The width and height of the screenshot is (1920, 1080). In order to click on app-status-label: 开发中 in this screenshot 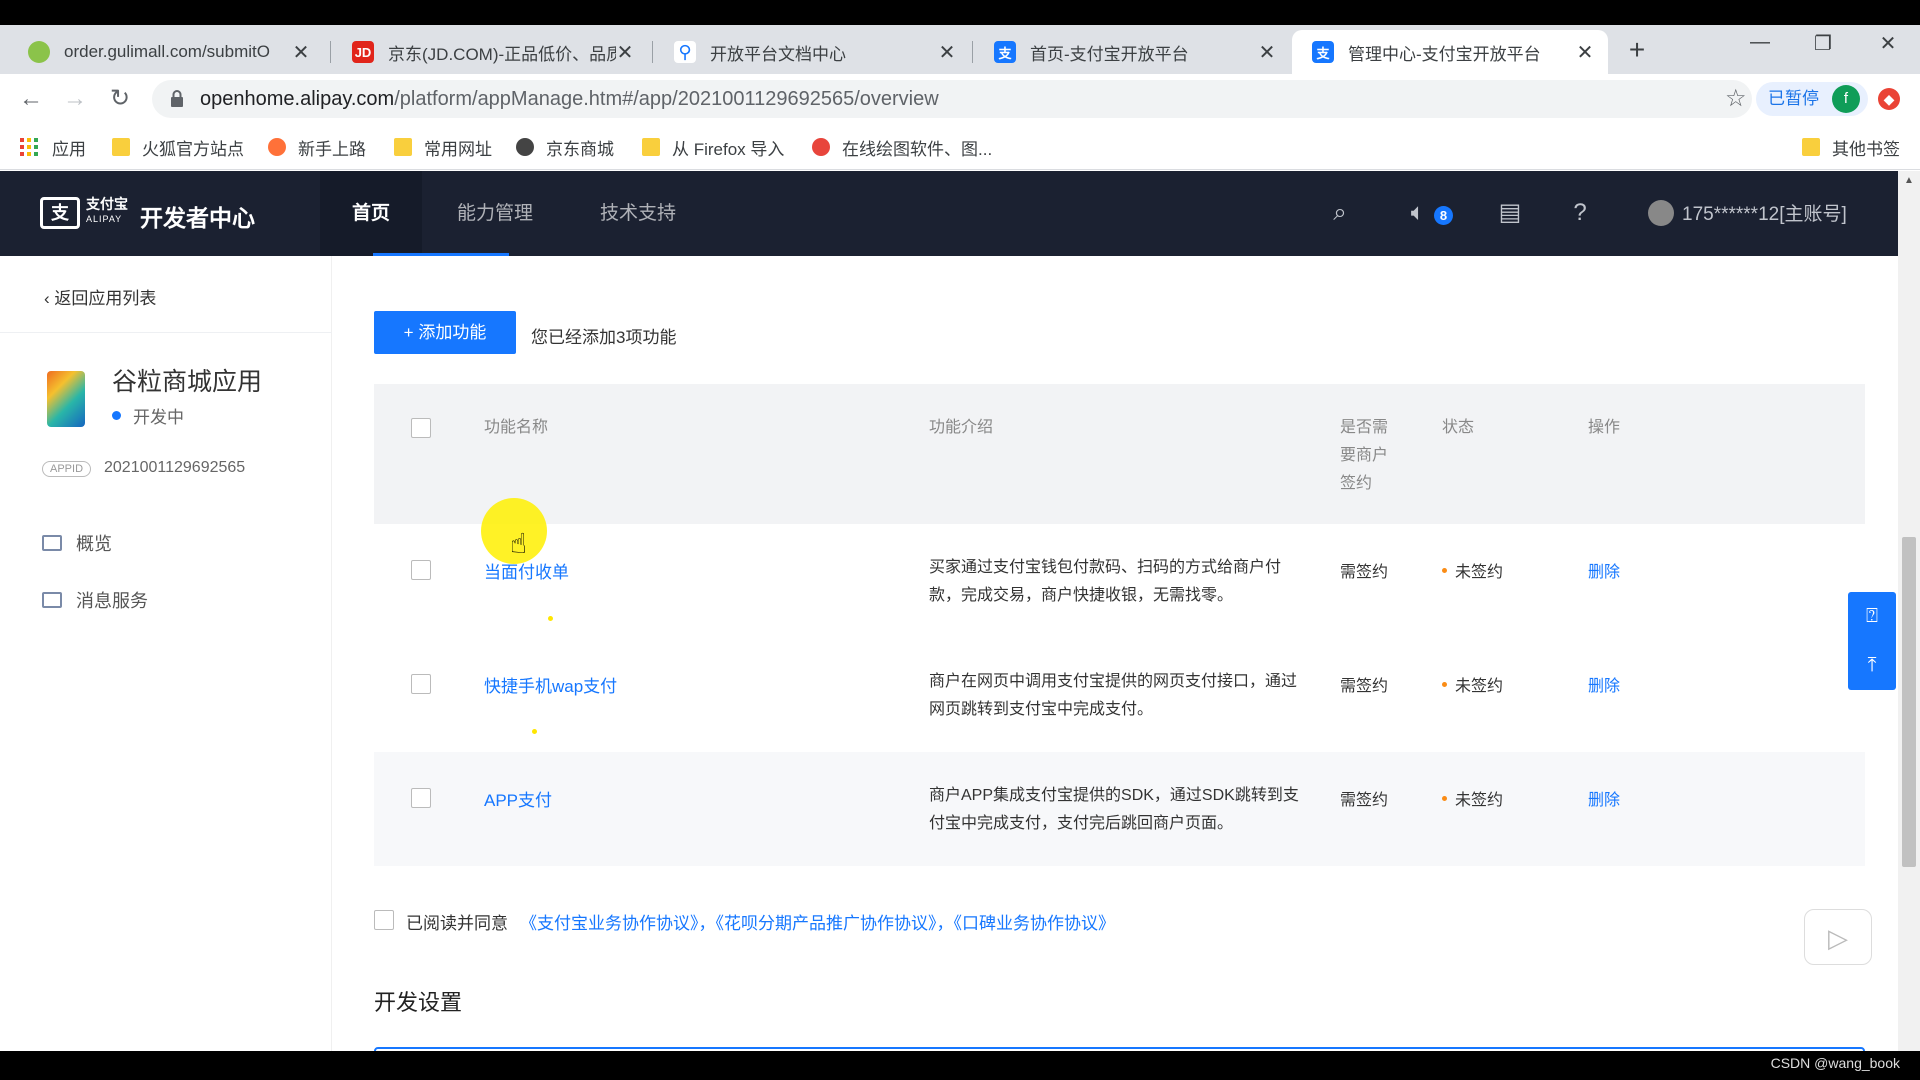, I will do `click(158, 417)`.